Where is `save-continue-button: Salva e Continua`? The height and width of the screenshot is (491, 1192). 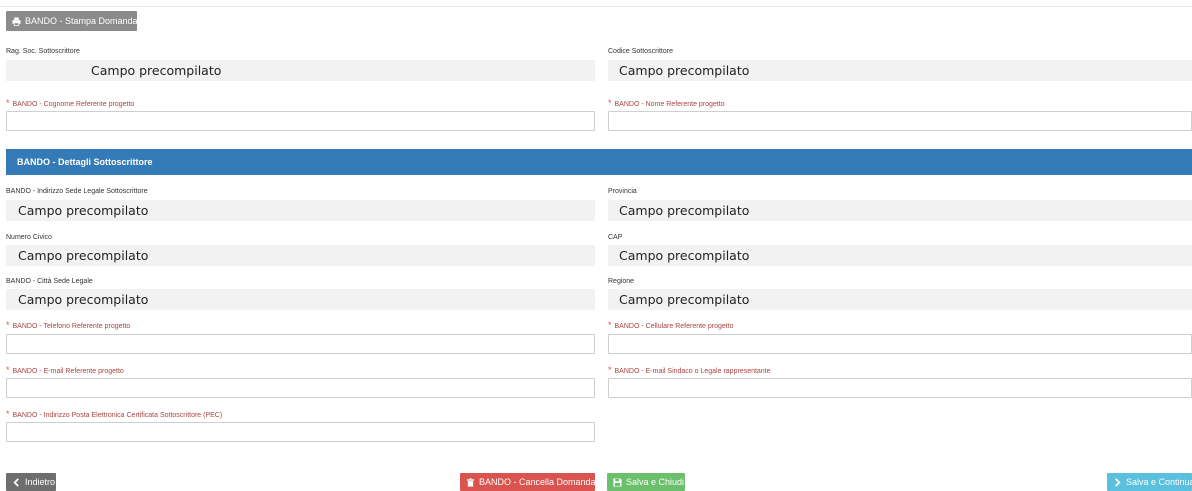
save-continue-button: Salva e Continua is located at coordinates (1149, 482).